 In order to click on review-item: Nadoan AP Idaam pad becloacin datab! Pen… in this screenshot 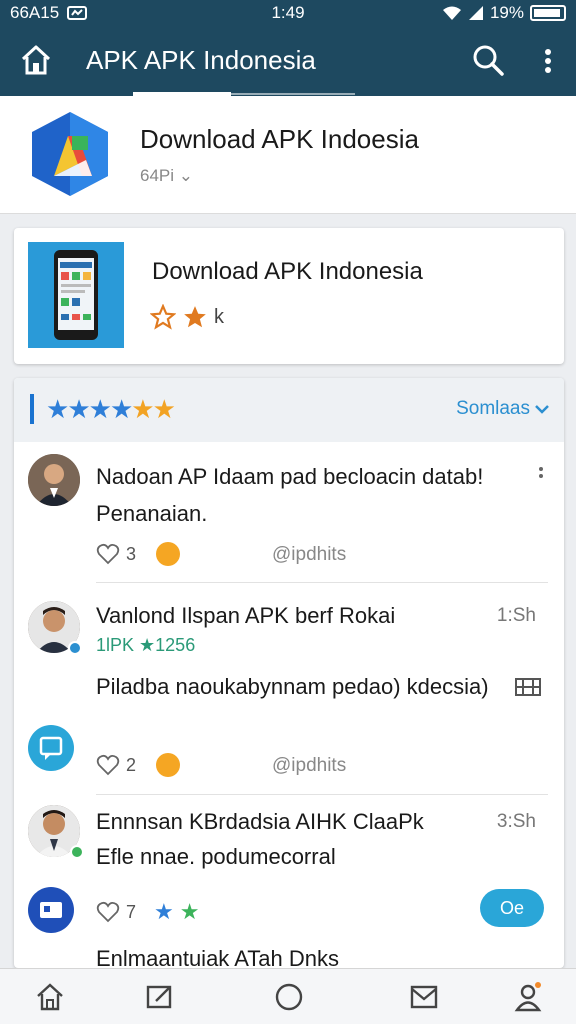, I will do `click(289, 512)`.